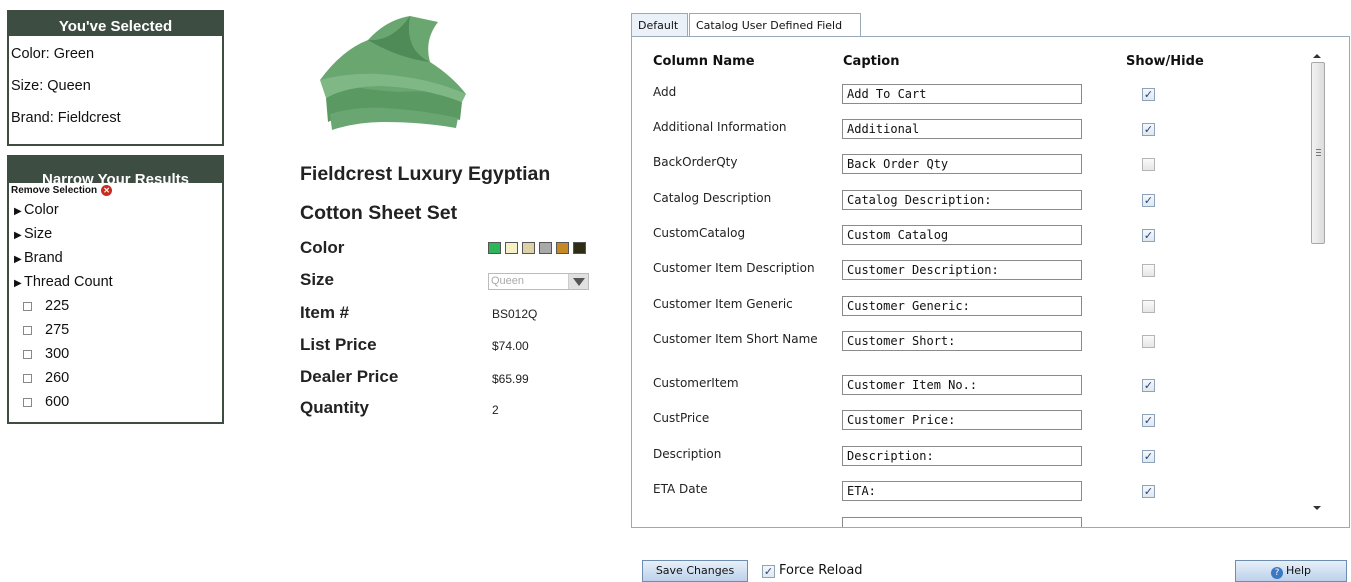 This screenshot has width=1351, height=582. I want to click on selected-filters-header: You've Selected, so click(115, 24).